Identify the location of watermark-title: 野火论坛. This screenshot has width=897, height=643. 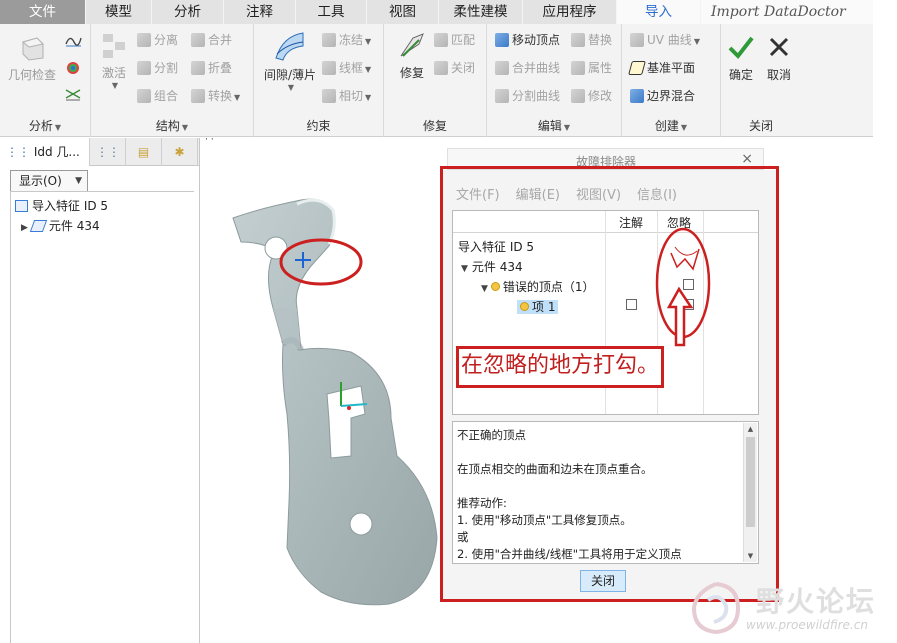
(816, 601).